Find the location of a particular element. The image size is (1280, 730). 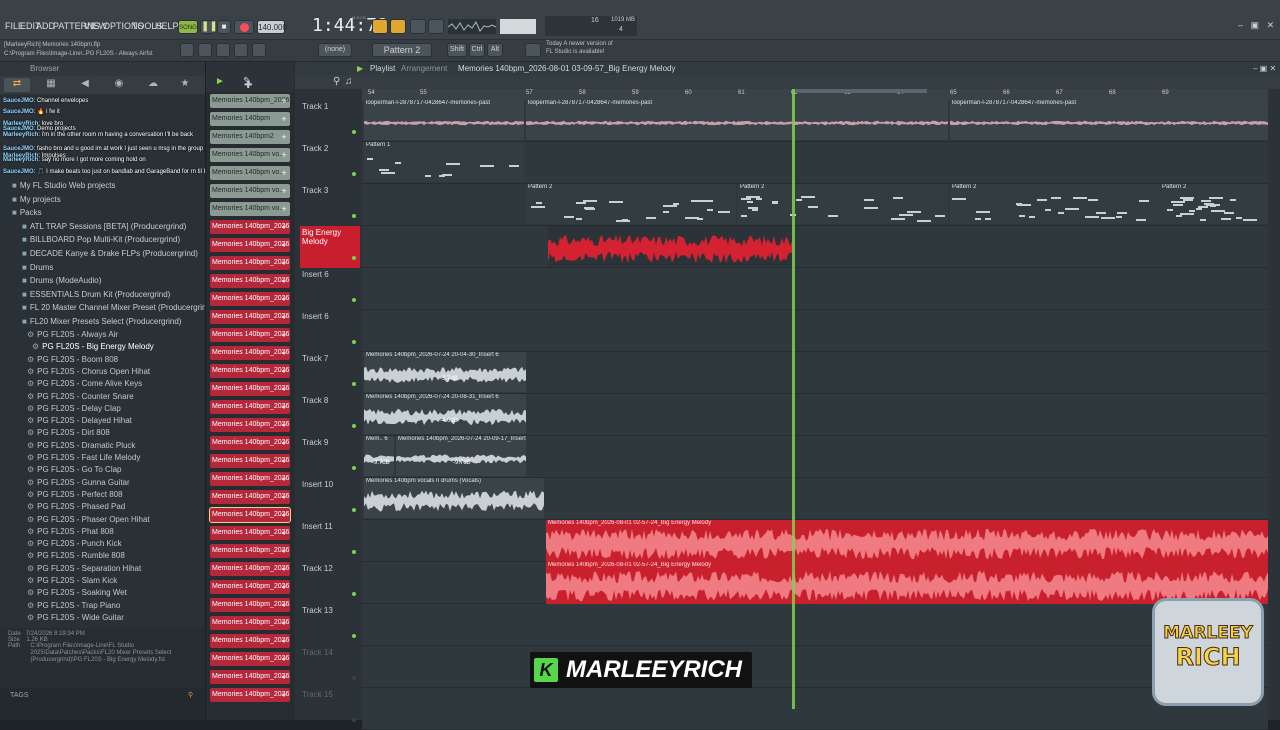

track-header: Track 13 is located at coordinates (330, 625).